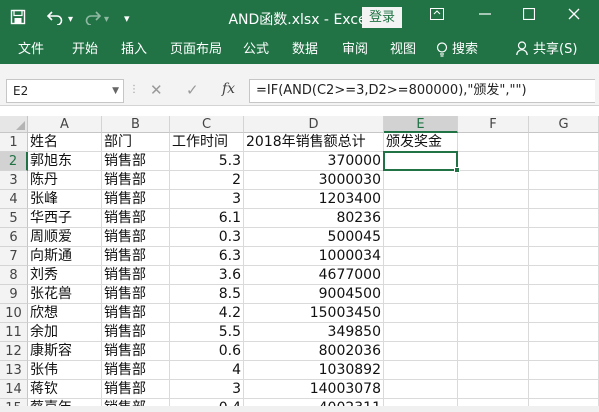 Image resolution: width=599 pixels, height=412 pixels. What do you see at coordinates (65, 313) in the screenshot?
I see `cell-a10: 欣想` at bounding box center [65, 313].